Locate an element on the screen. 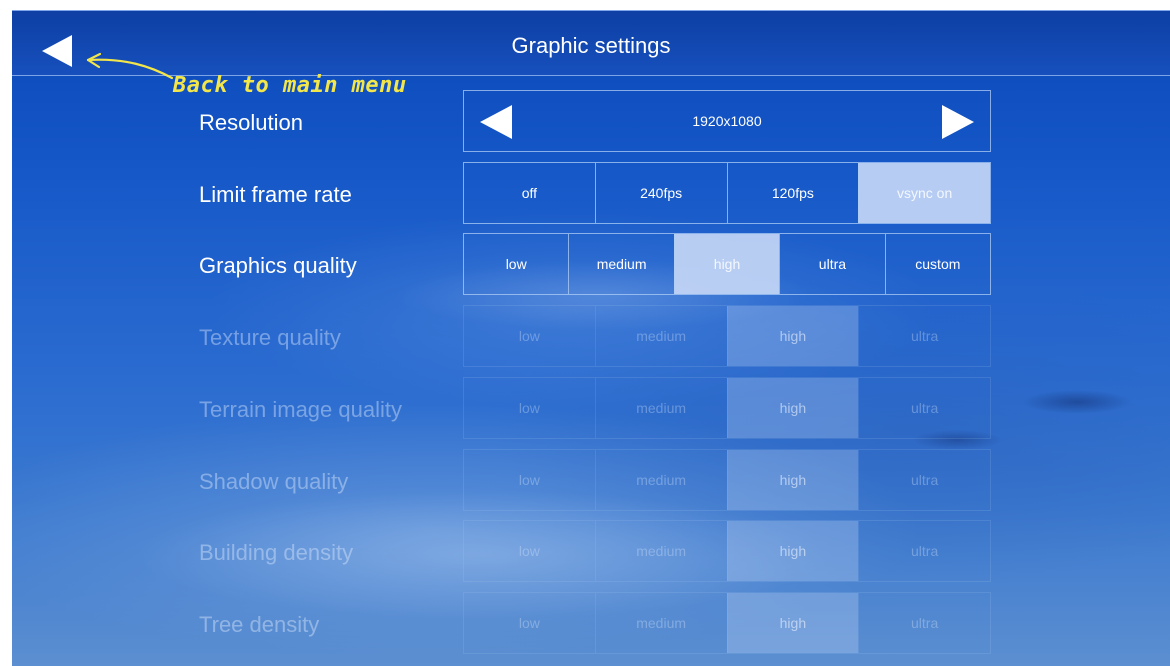 The height and width of the screenshot is (666, 1170). graphics-quality-selector: low medium high ultra custom is located at coordinates (727, 264).